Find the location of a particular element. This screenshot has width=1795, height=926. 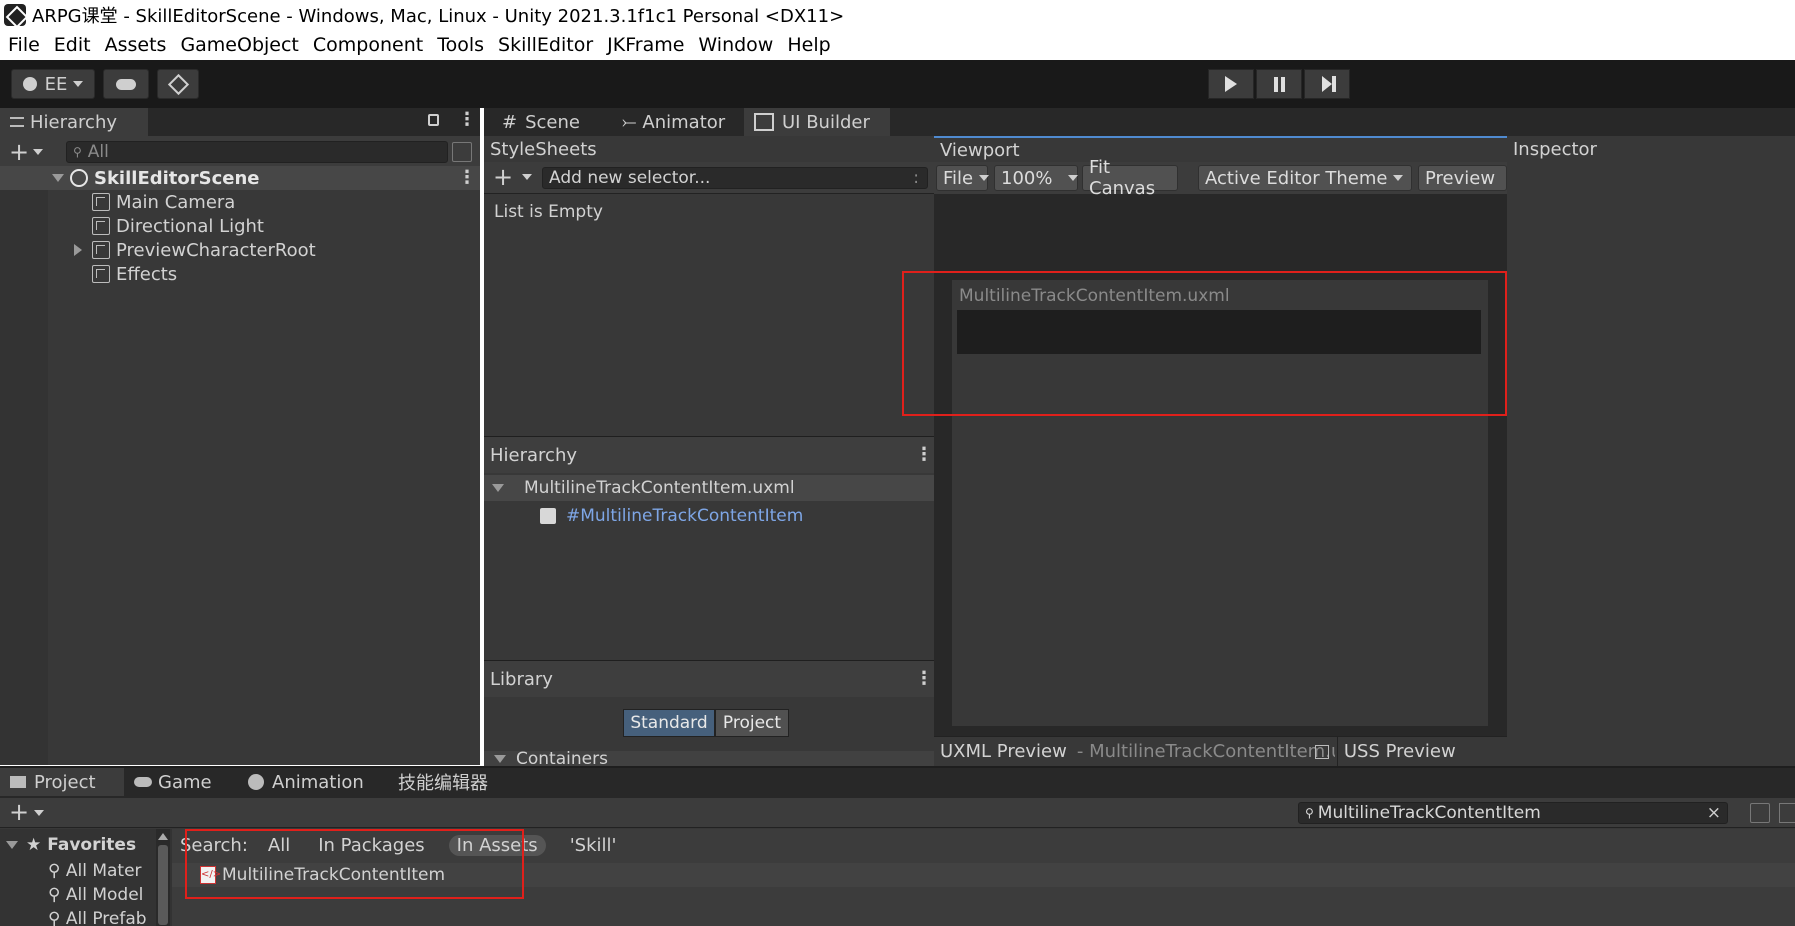

favorite-all-models: ⚲ All Model is located at coordinates (100, 895).